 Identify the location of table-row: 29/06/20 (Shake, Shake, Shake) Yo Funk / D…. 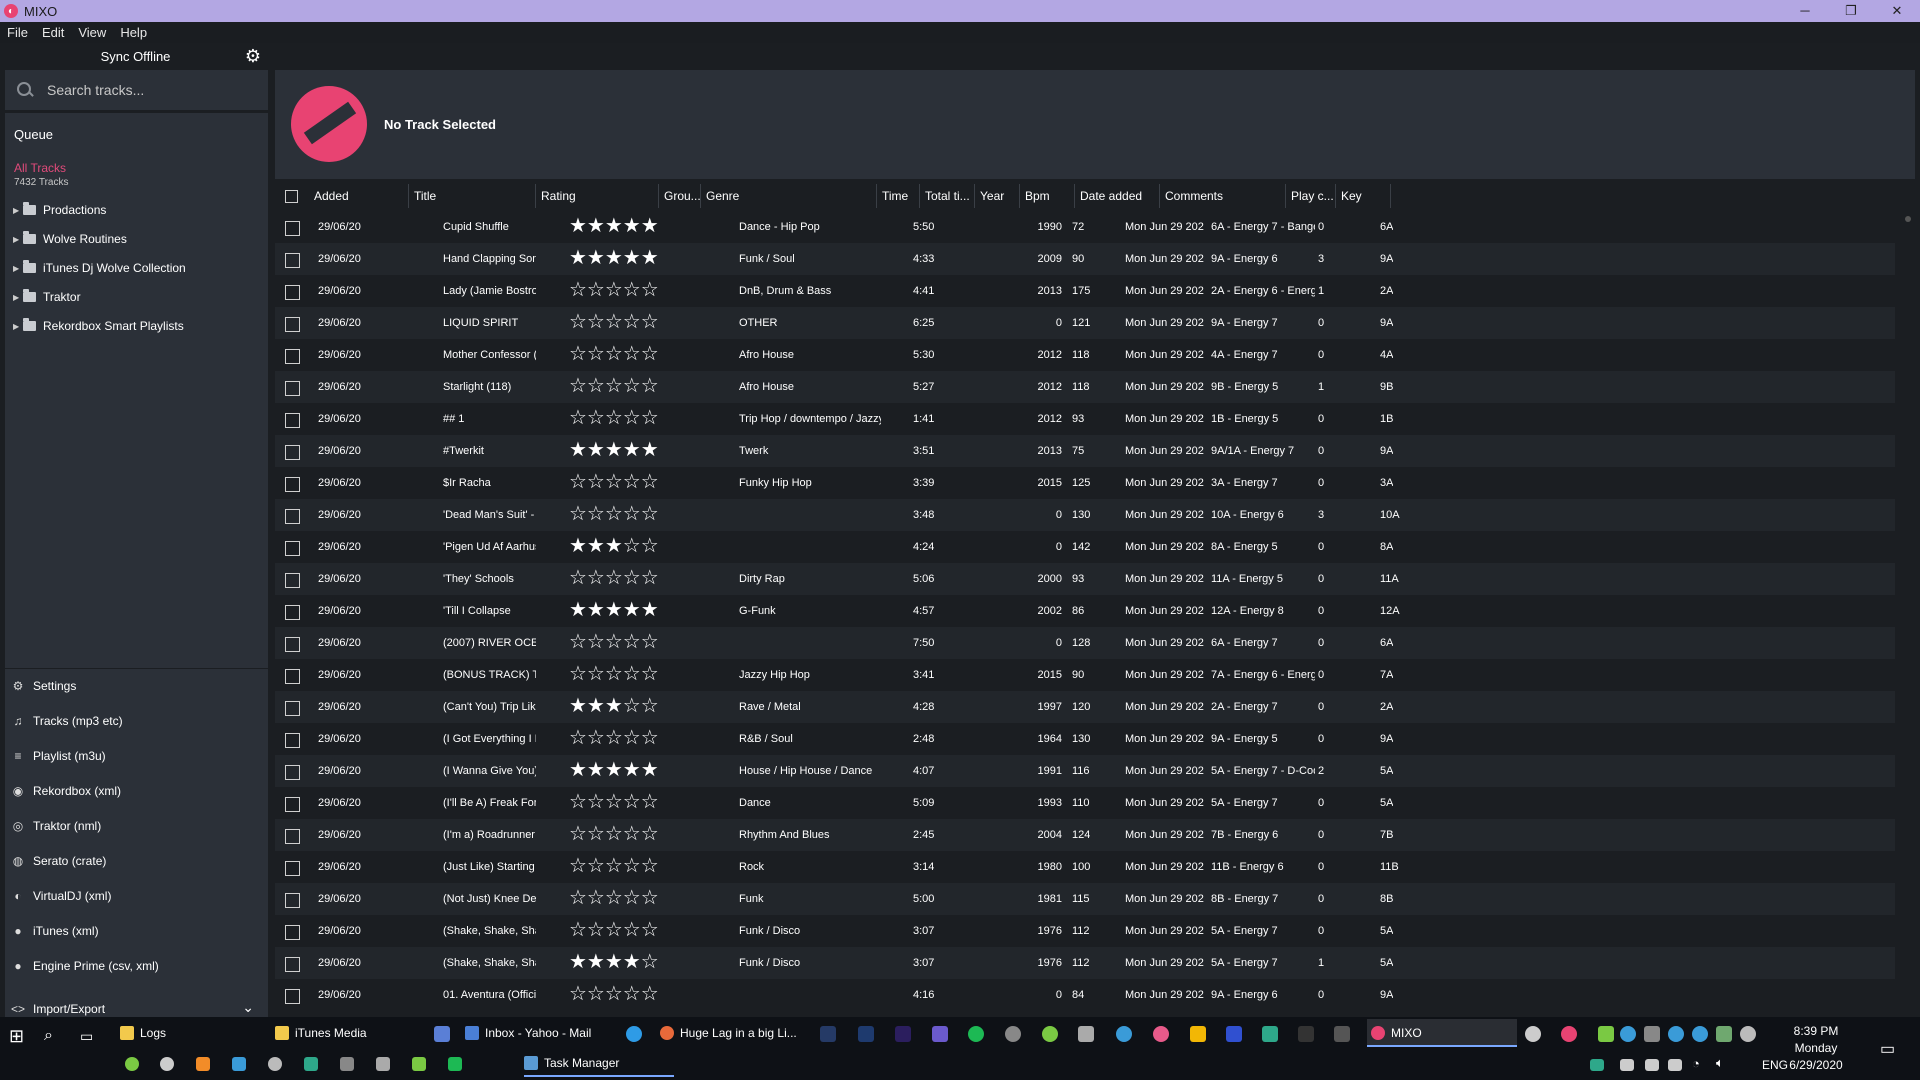
(1085, 963).